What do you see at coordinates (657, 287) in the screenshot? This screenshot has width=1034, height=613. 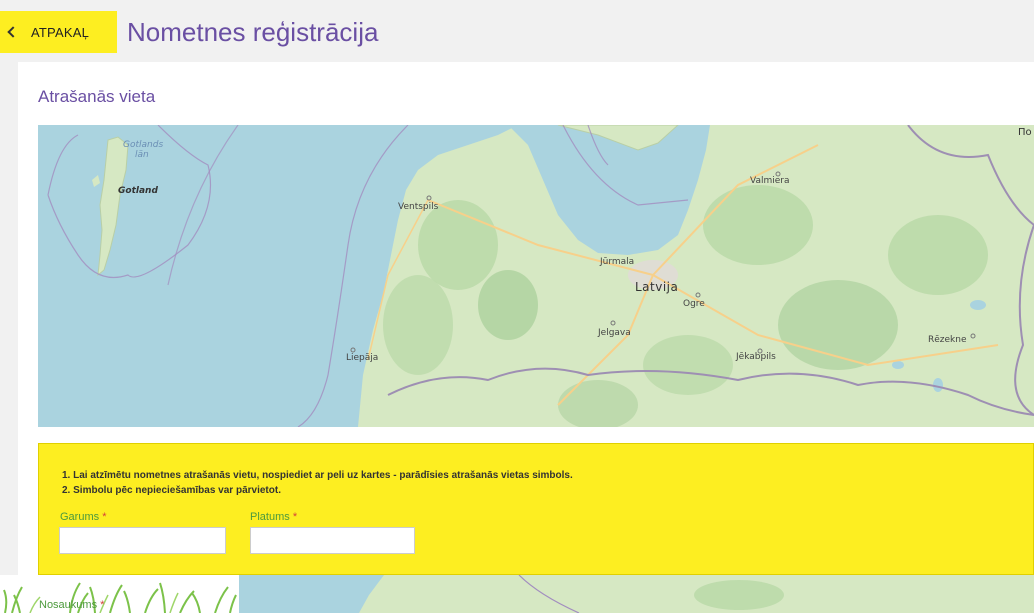 I see `map-label-latvija: Latvija` at bounding box center [657, 287].